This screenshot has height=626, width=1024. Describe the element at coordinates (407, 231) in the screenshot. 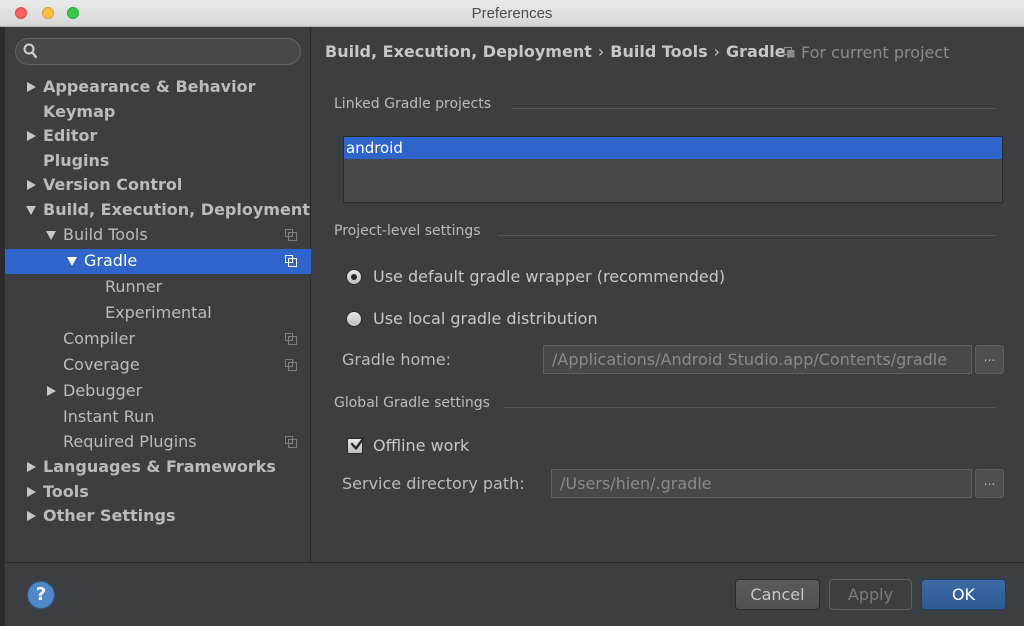

I see `project-settings-title: Project-level settings` at that location.